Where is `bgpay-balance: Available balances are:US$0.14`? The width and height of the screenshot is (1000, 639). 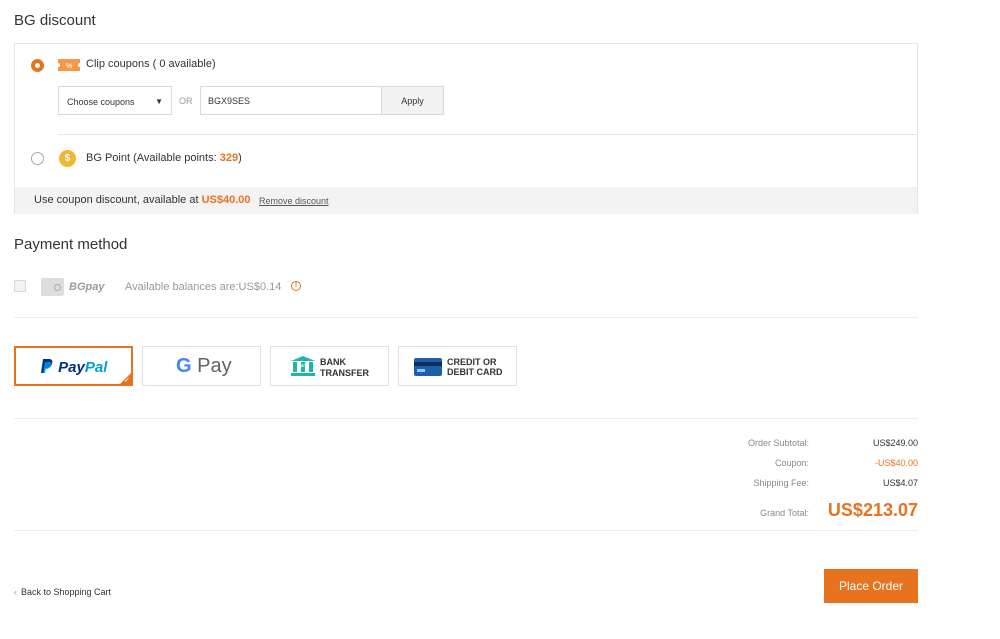
bgpay-balance: Available balances are:US$0.14 is located at coordinates (203, 287).